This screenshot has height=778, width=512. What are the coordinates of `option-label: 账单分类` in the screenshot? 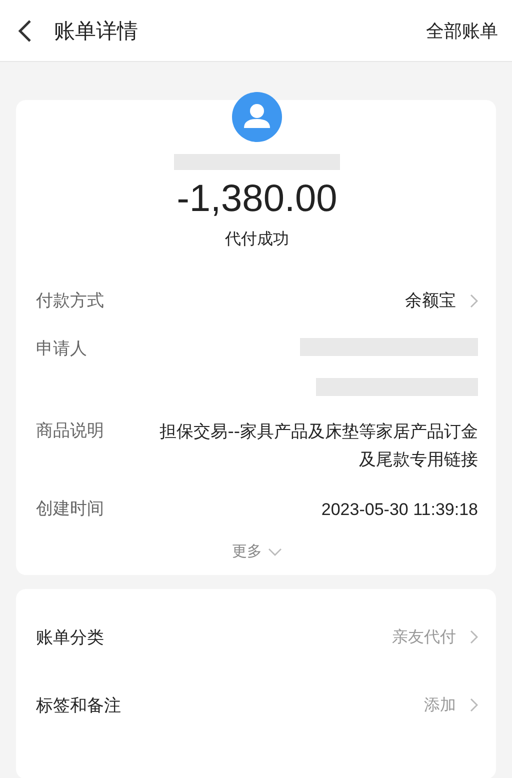 It's located at (214, 637).